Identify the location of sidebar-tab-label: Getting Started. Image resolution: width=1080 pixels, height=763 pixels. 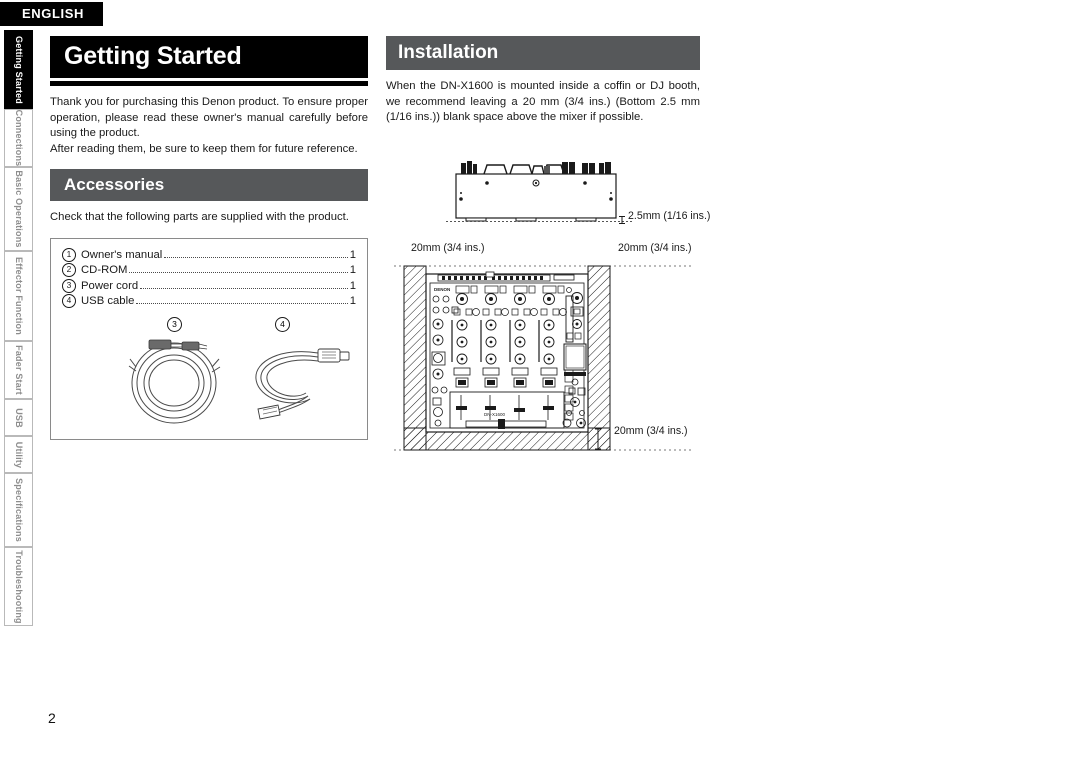
(18, 69).